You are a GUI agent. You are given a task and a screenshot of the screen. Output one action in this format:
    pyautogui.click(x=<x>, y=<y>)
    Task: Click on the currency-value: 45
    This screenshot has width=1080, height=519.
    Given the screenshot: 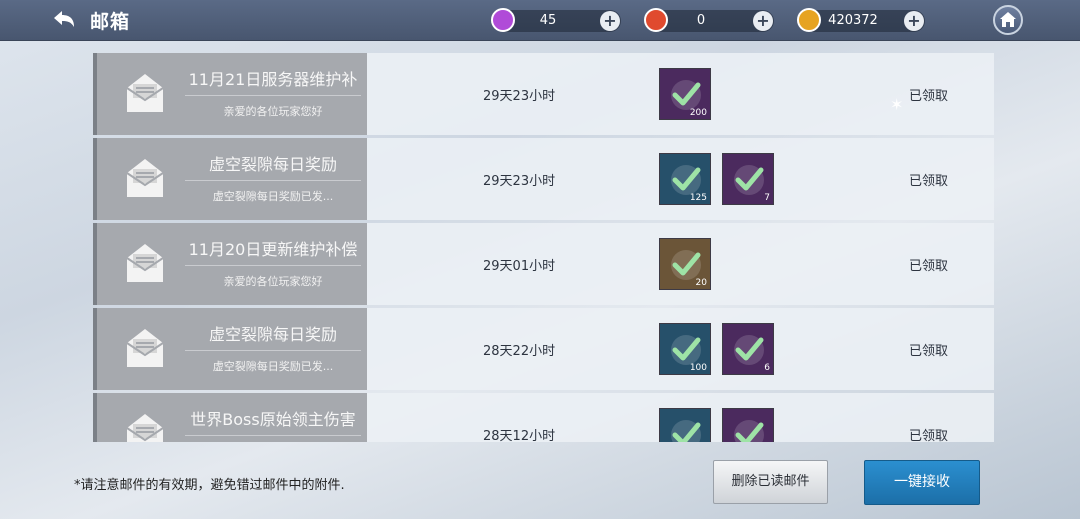 What is the action you would take?
    pyautogui.click(x=548, y=20)
    